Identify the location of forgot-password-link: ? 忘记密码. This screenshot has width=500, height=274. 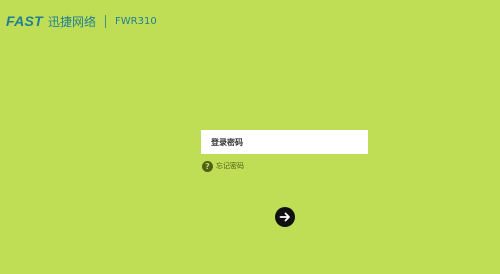
(223, 166).